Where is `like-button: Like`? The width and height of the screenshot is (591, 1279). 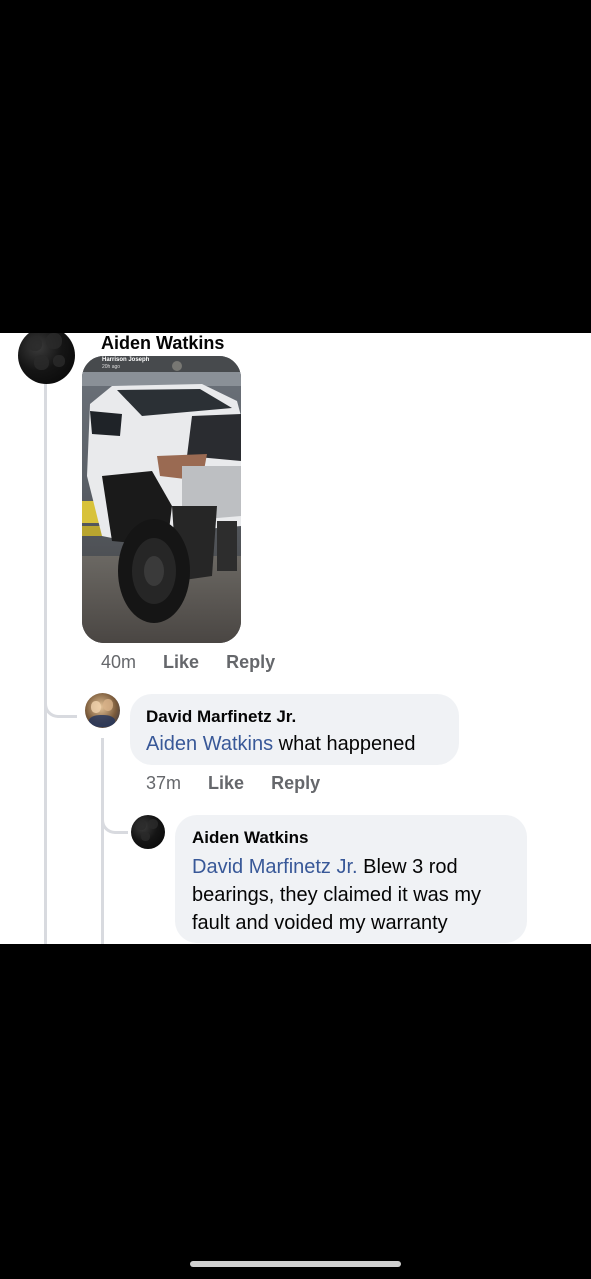
like-button: Like is located at coordinates (181, 662).